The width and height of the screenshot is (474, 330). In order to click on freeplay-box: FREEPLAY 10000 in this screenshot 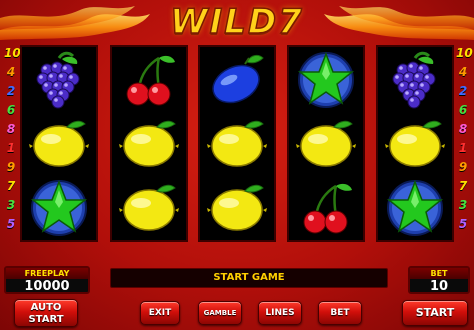, I will do `click(47, 280)`.